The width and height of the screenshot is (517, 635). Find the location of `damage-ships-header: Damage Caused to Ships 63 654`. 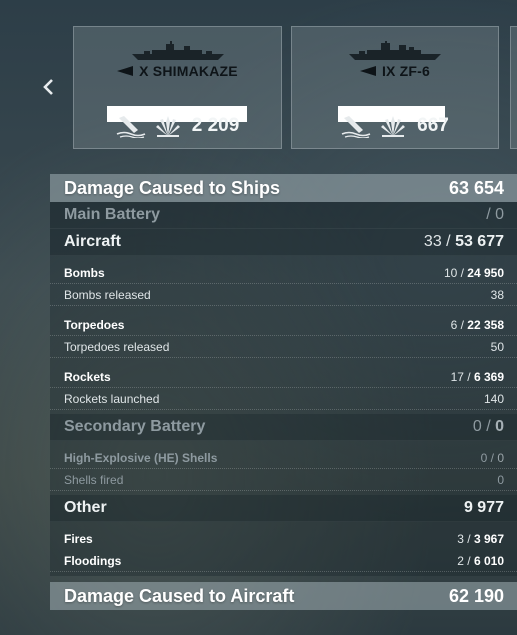

damage-ships-header: Damage Caused to Ships 63 654 is located at coordinates (283, 188).